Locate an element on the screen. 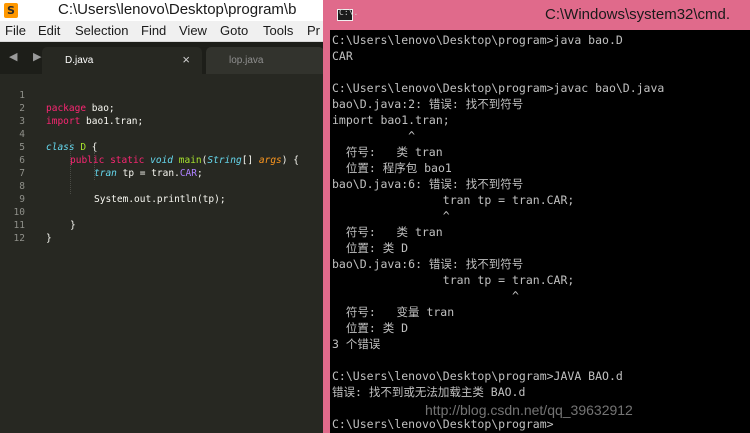 The height and width of the screenshot is (433, 750). code-line-12: 12 is located at coordinates (162, 231).